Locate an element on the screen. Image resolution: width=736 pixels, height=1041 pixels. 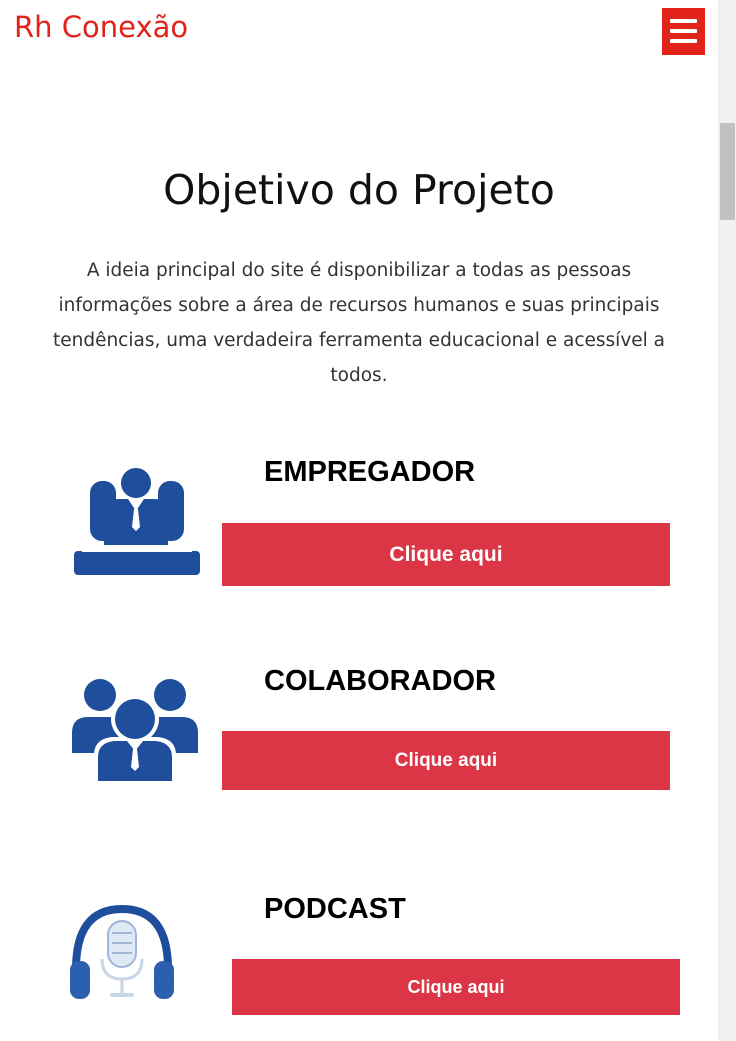
hamburger-menu-button is located at coordinates (683, 31).